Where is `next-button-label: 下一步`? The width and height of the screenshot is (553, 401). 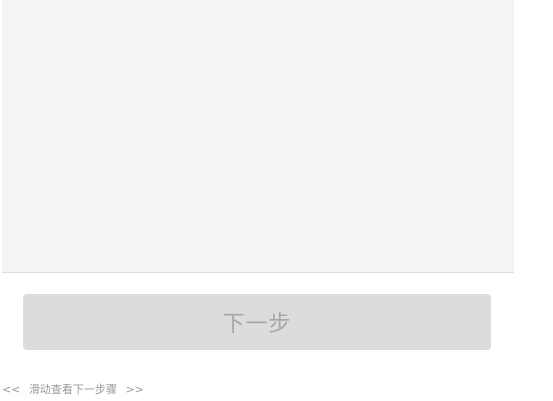 next-button-label: 下一步 is located at coordinates (257, 324).